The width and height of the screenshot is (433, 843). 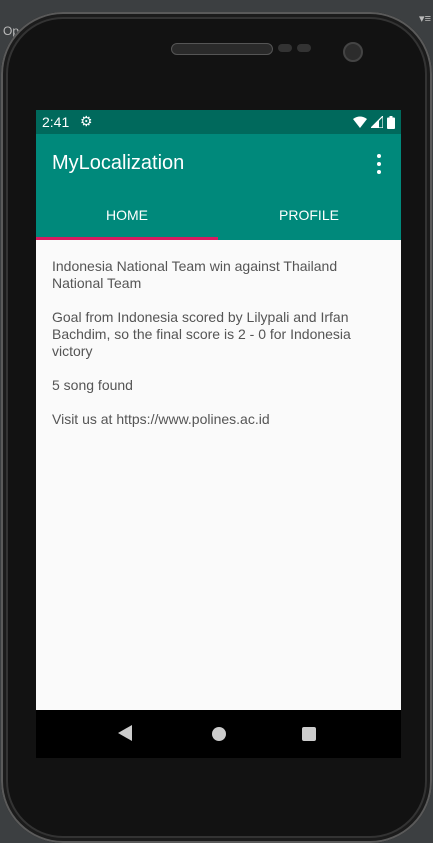 What do you see at coordinates (285, 48) in the screenshot?
I see `proximity-sensor` at bounding box center [285, 48].